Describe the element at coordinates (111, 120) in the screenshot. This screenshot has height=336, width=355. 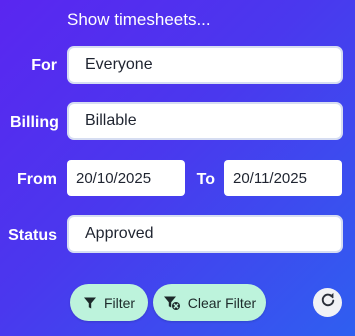
I see `billing-select-value: Billable` at that location.